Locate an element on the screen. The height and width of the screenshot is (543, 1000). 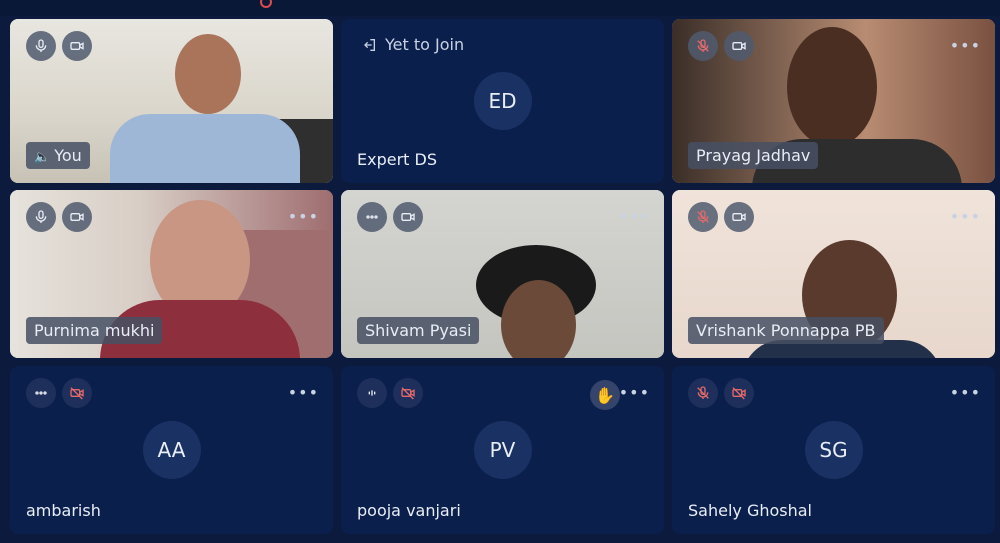
top-bar is located at coordinates (500, 8).